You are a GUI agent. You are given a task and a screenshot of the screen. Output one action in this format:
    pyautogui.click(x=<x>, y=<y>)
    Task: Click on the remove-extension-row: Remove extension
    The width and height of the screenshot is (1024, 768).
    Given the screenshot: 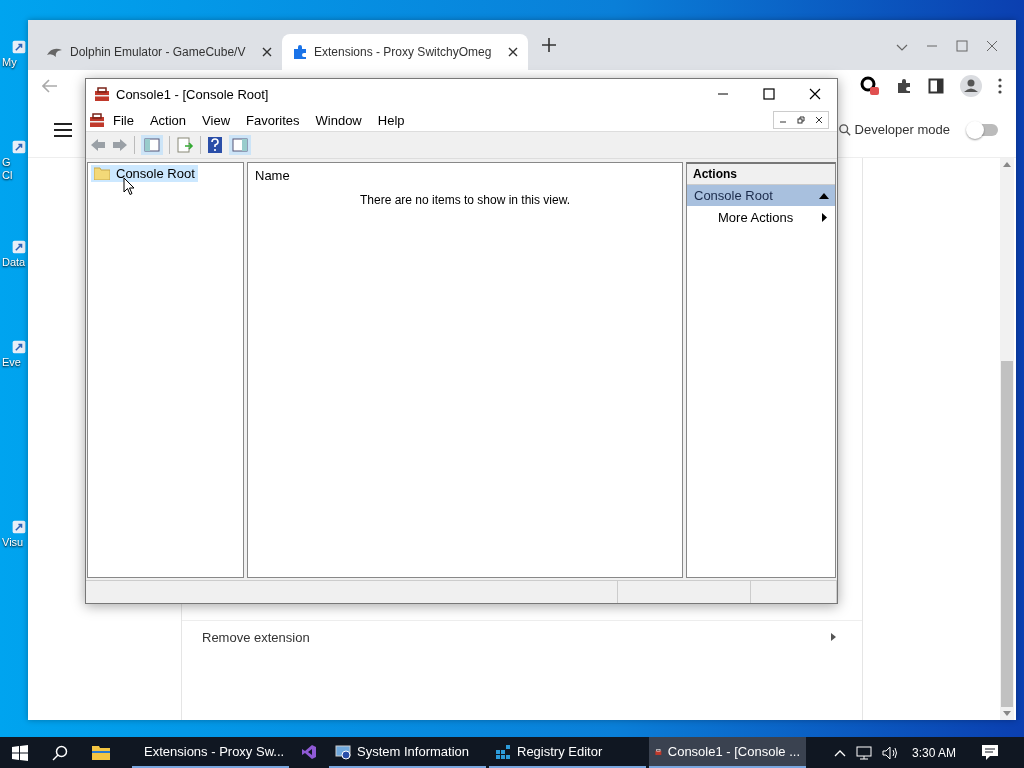 What is the action you would take?
    pyautogui.click(x=522, y=636)
    